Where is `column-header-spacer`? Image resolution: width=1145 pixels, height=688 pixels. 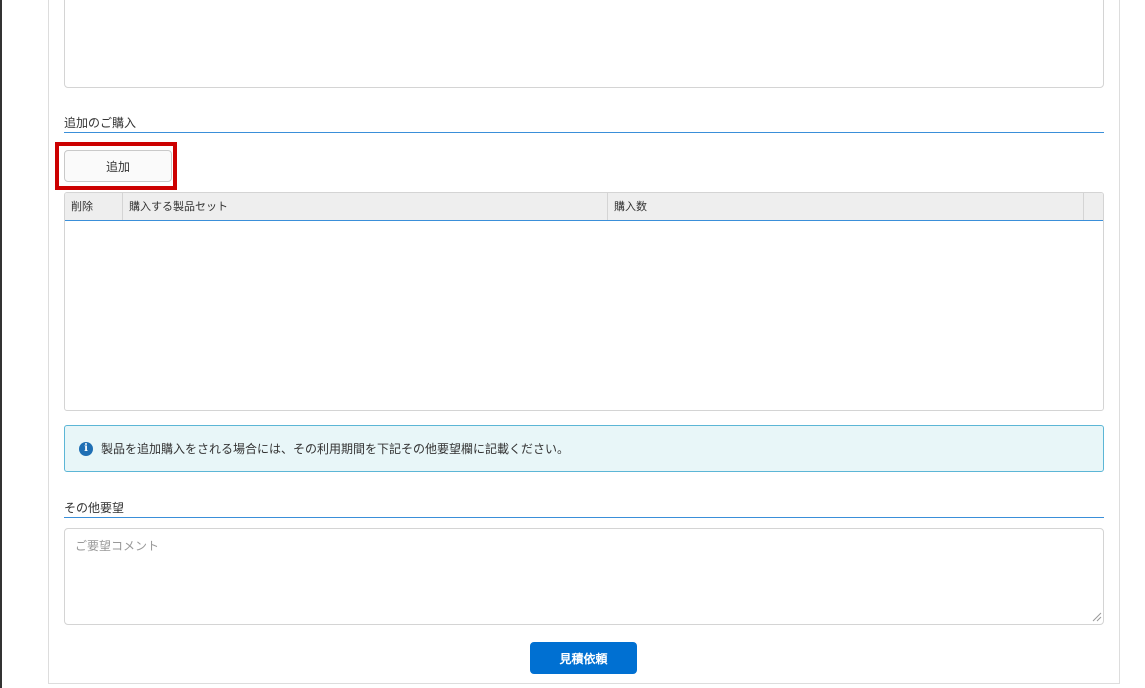 column-header-spacer is located at coordinates (1093, 206).